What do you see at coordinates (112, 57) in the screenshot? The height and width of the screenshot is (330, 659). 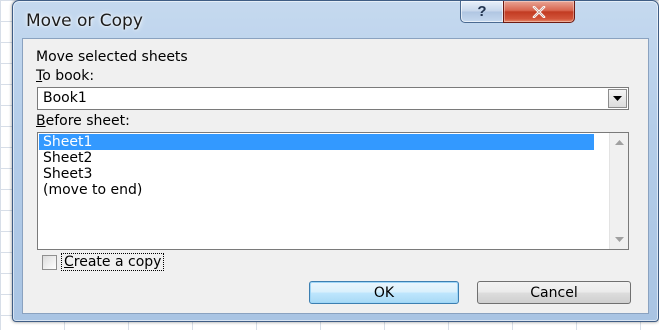 I see `move-selected-sheets-label: Move selected sheets` at bounding box center [112, 57].